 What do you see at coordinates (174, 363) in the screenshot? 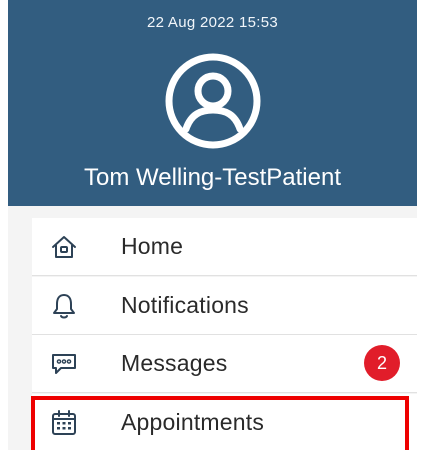
I see `menu-item-label: Messages` at bounding box center [174, 363].